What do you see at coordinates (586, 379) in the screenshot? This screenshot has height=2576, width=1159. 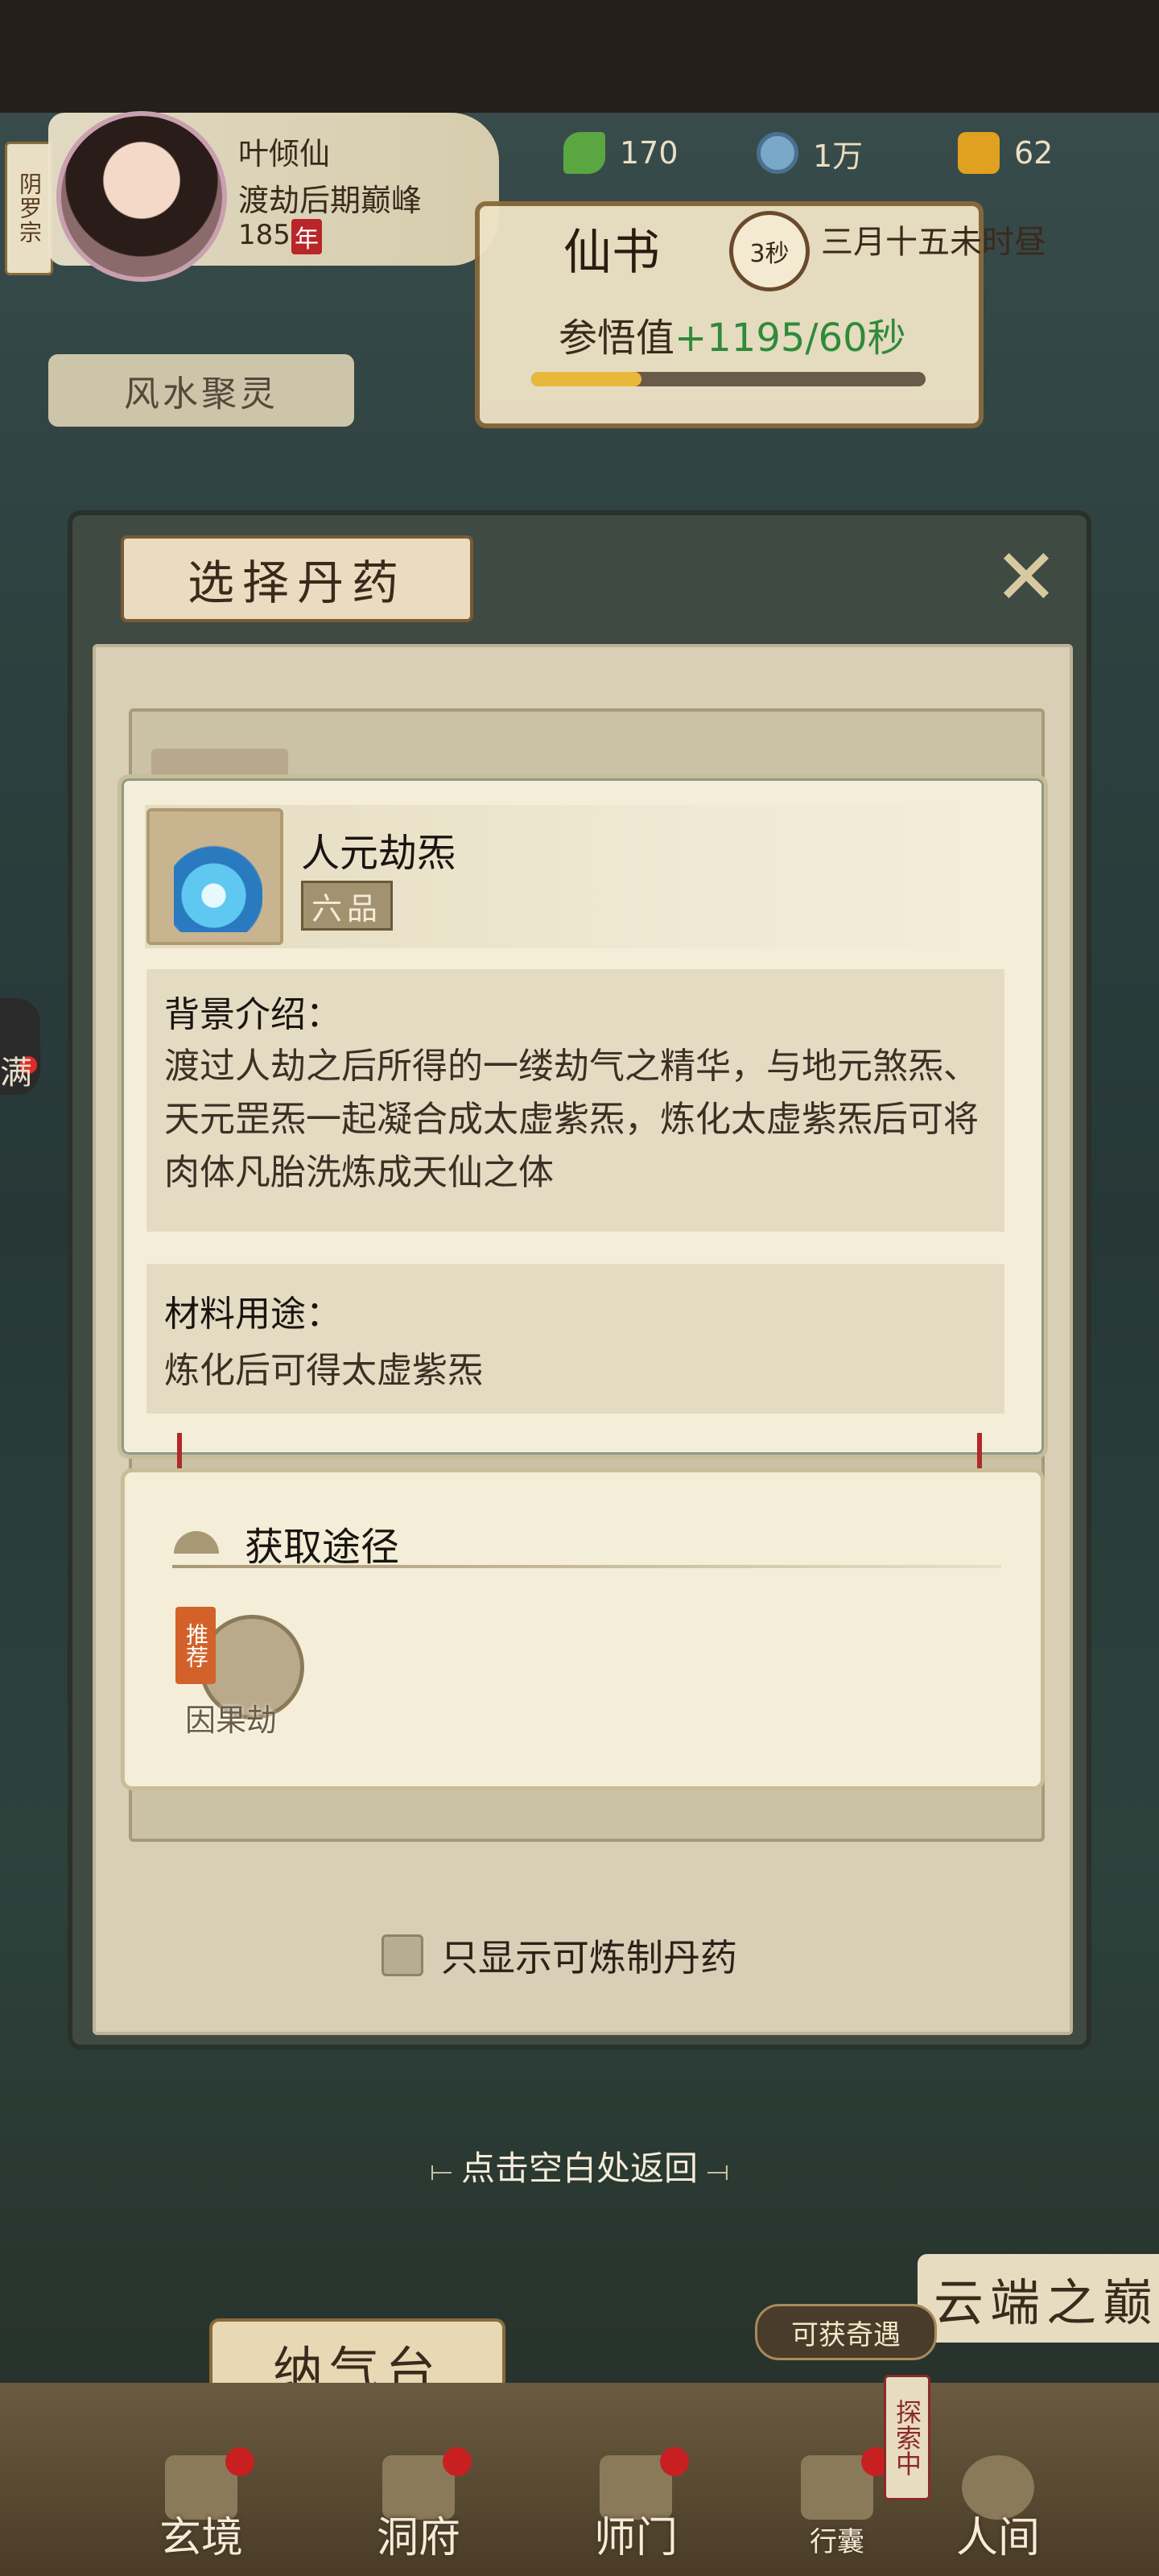 I see `insight-progress-fill` at bounding box center [586, 379].